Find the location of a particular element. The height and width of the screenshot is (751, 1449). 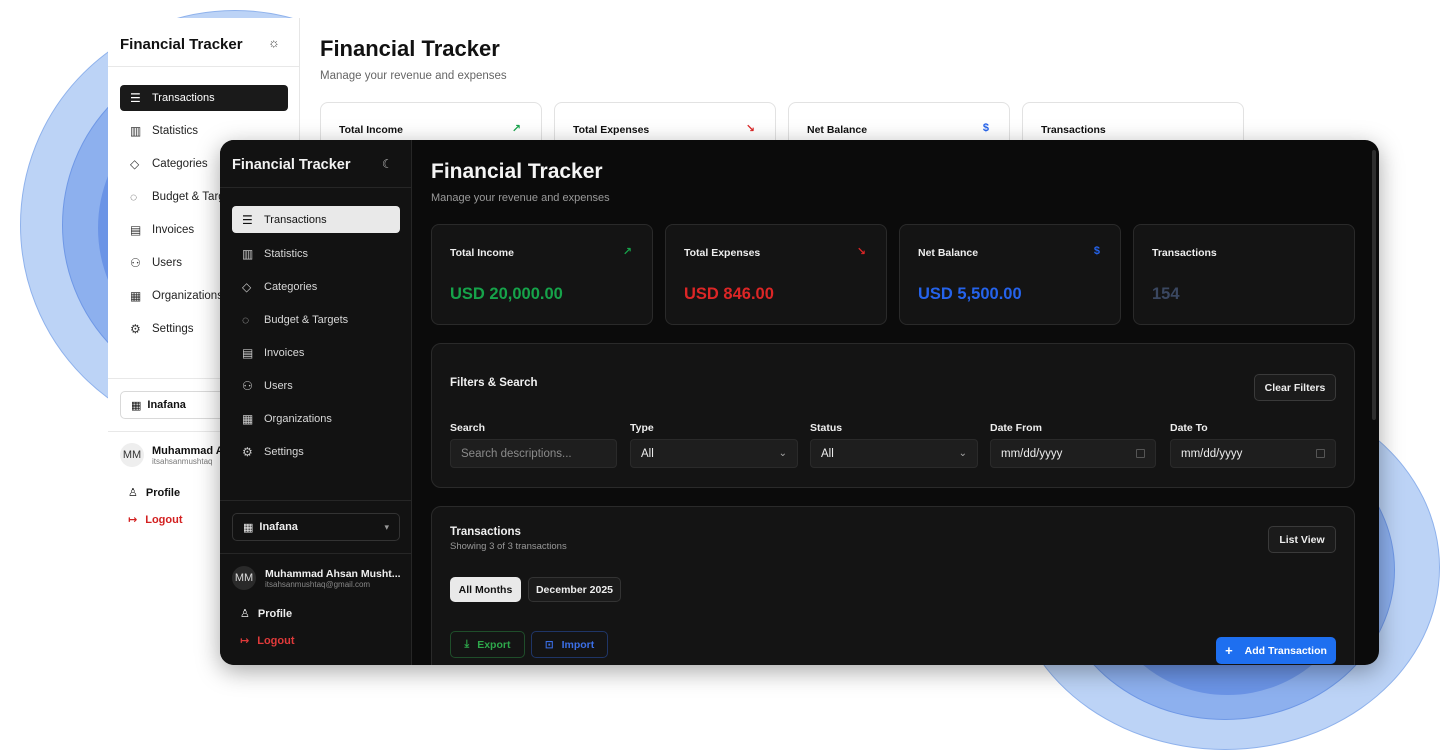

organization-selector: ▦ Inafana ▾ is located at coordinates (316, 527).